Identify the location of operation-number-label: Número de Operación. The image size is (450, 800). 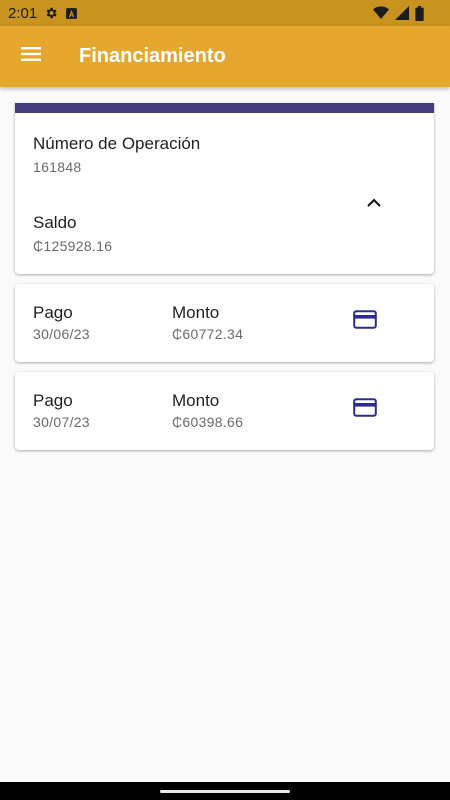
(117, 143).